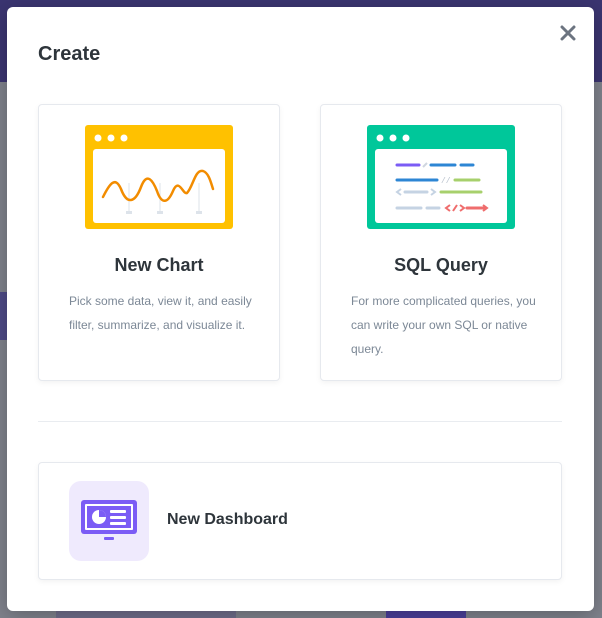 Image resolution: width=602 pixels, height=618 pixels. Describe the element at coordinates (69, 54) in the screenshot. I see `modal-title: Create` at that location.